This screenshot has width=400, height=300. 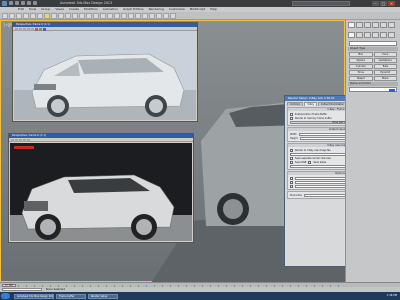 What do you see at coordinates (61, 16) in the screenshot?
I see `select-region-button` at bounding box center [61, 16].